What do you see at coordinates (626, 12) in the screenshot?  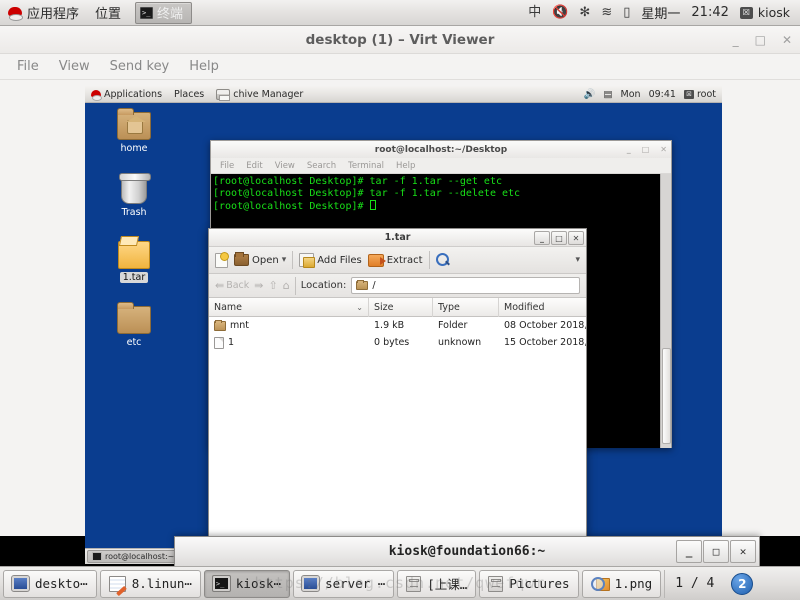 I see `battery-charging-icon: ▯` at bounding box center [626, 12].